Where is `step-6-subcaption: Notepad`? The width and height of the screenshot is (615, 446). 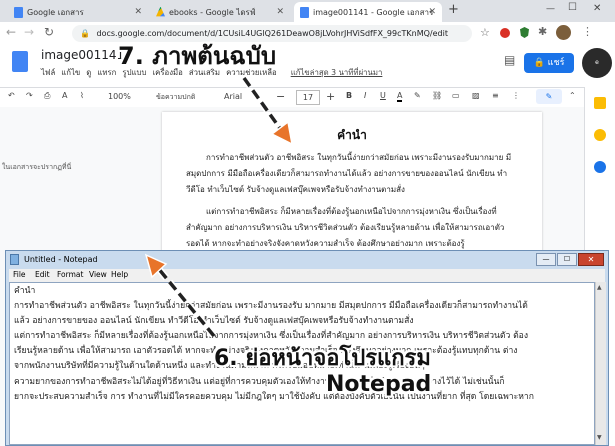
step-6-subcaption: Notepad is located at coordinates (379, 384).